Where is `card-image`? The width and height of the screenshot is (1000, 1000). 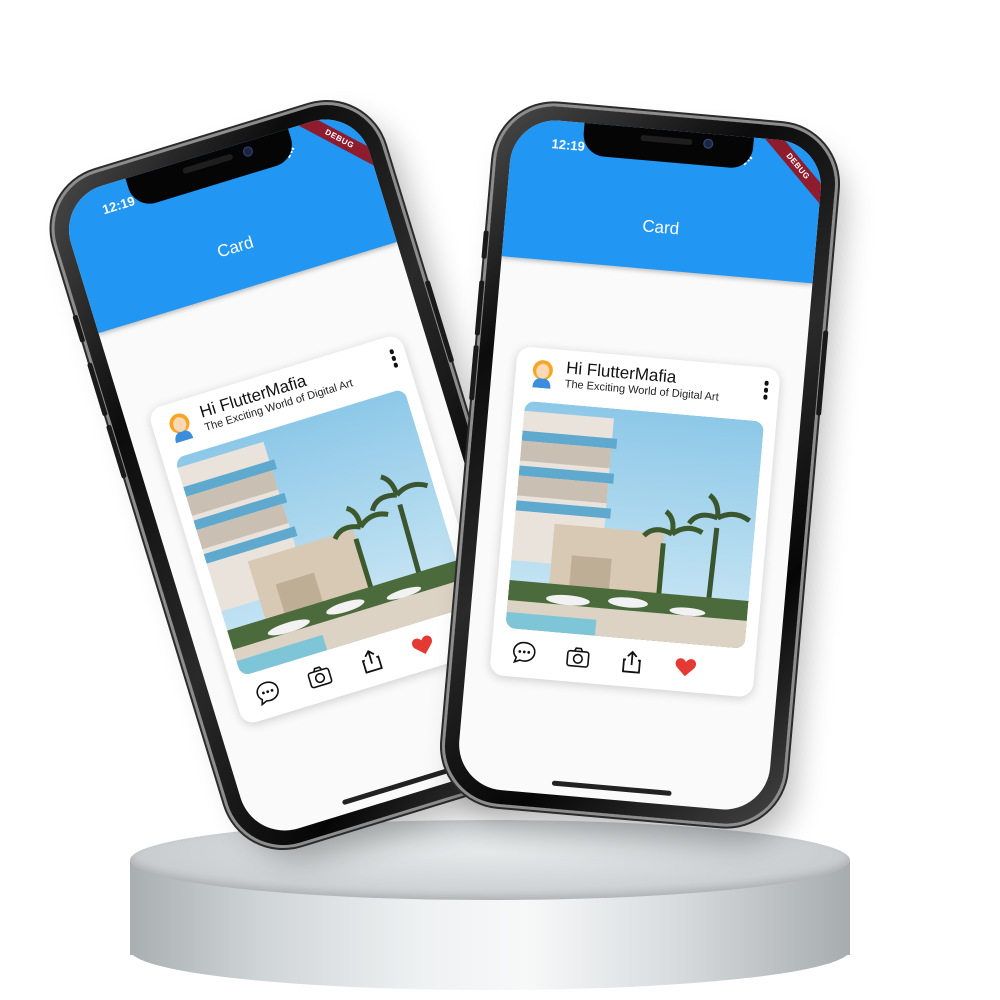
card-image is located at coordinates (635, 524).